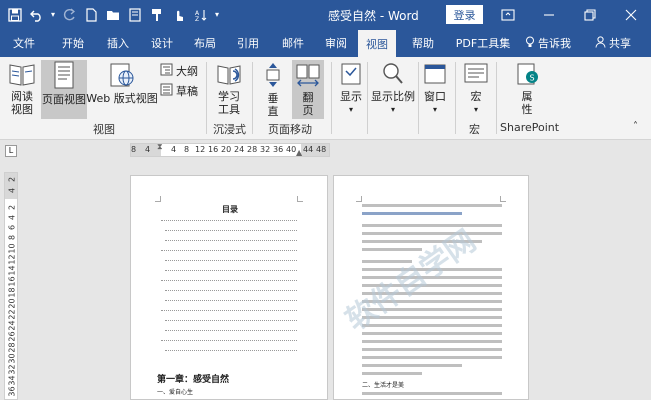 The image size is (651, 400). I want to click on side-to-side-label: 翻 页, so click(308, 104).